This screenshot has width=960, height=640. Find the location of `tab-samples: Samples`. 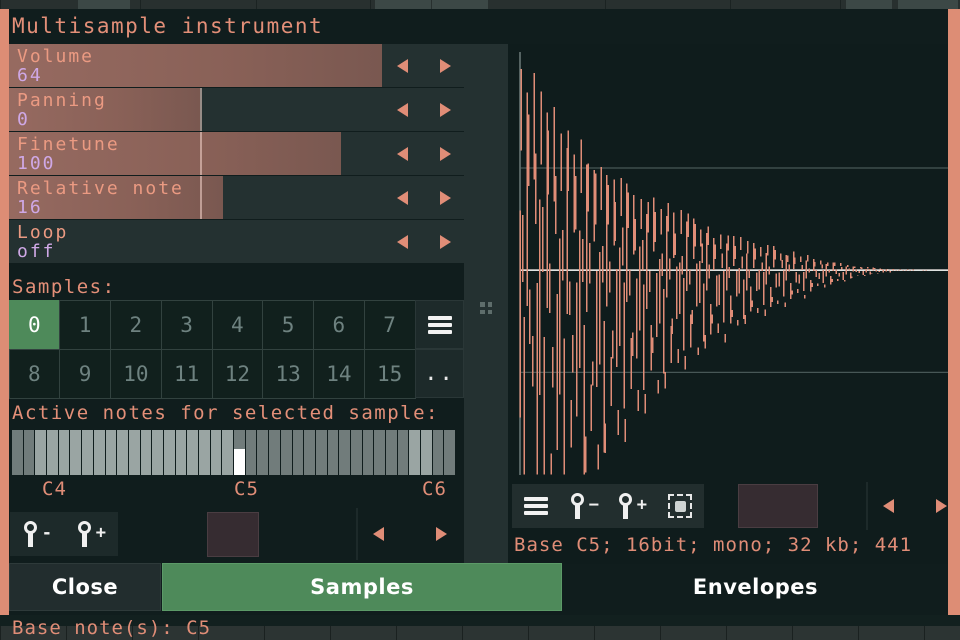

tab-samples: Samples is located at coordinates (362, 587).